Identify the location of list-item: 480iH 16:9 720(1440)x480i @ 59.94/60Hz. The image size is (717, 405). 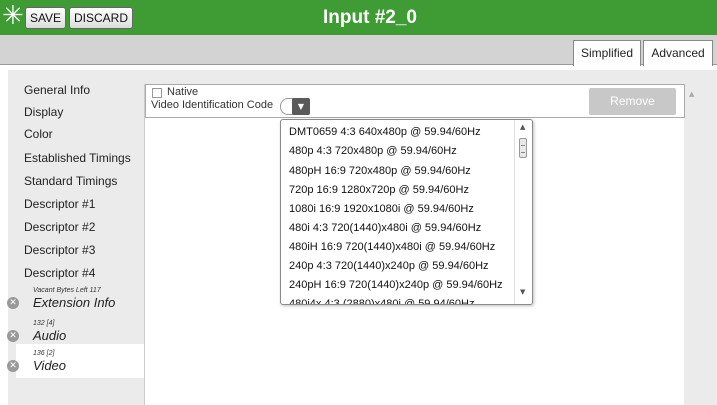
(401, 247).